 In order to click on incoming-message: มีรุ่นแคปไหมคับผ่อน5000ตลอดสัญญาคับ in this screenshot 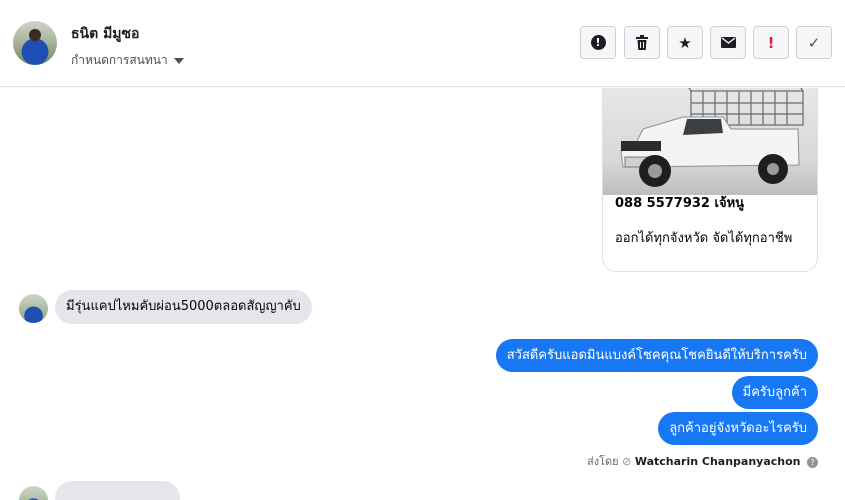, I will do `click(183, 307)`.